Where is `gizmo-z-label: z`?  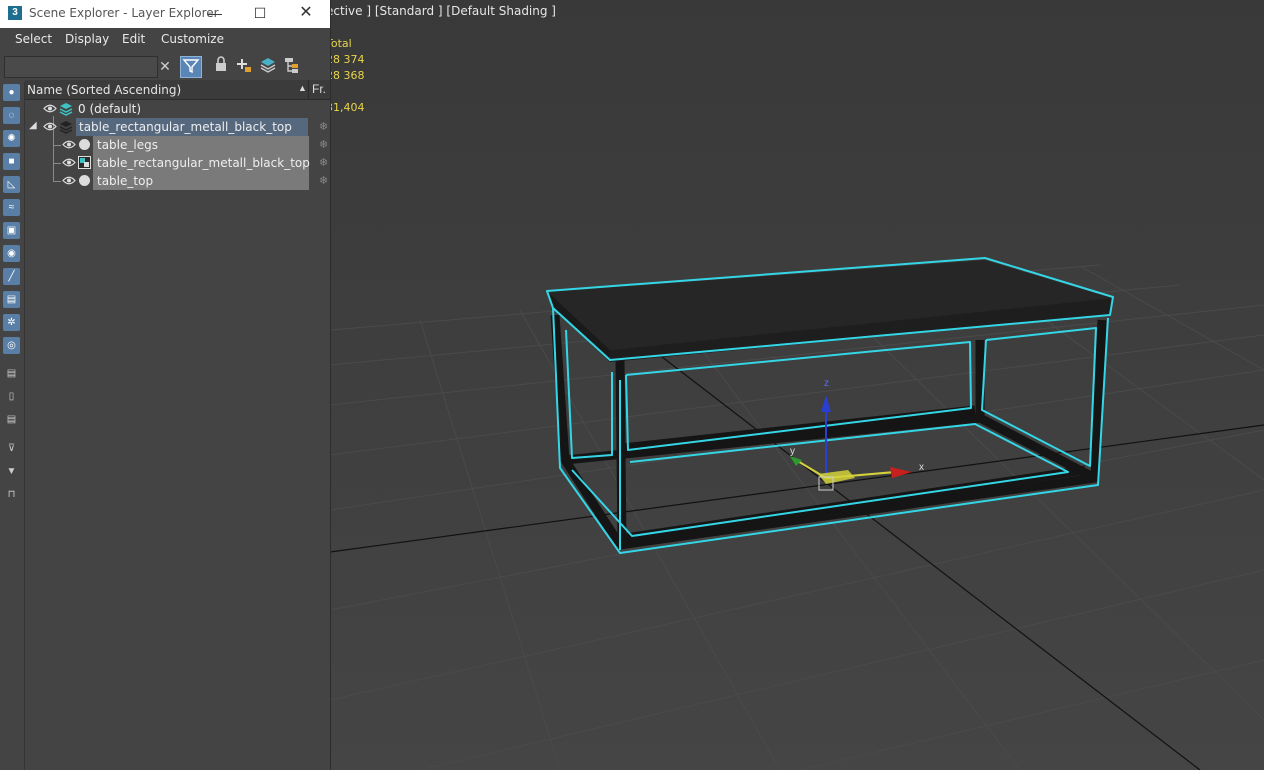
gizmo-z-label: z is located at coordinates (826, 383).